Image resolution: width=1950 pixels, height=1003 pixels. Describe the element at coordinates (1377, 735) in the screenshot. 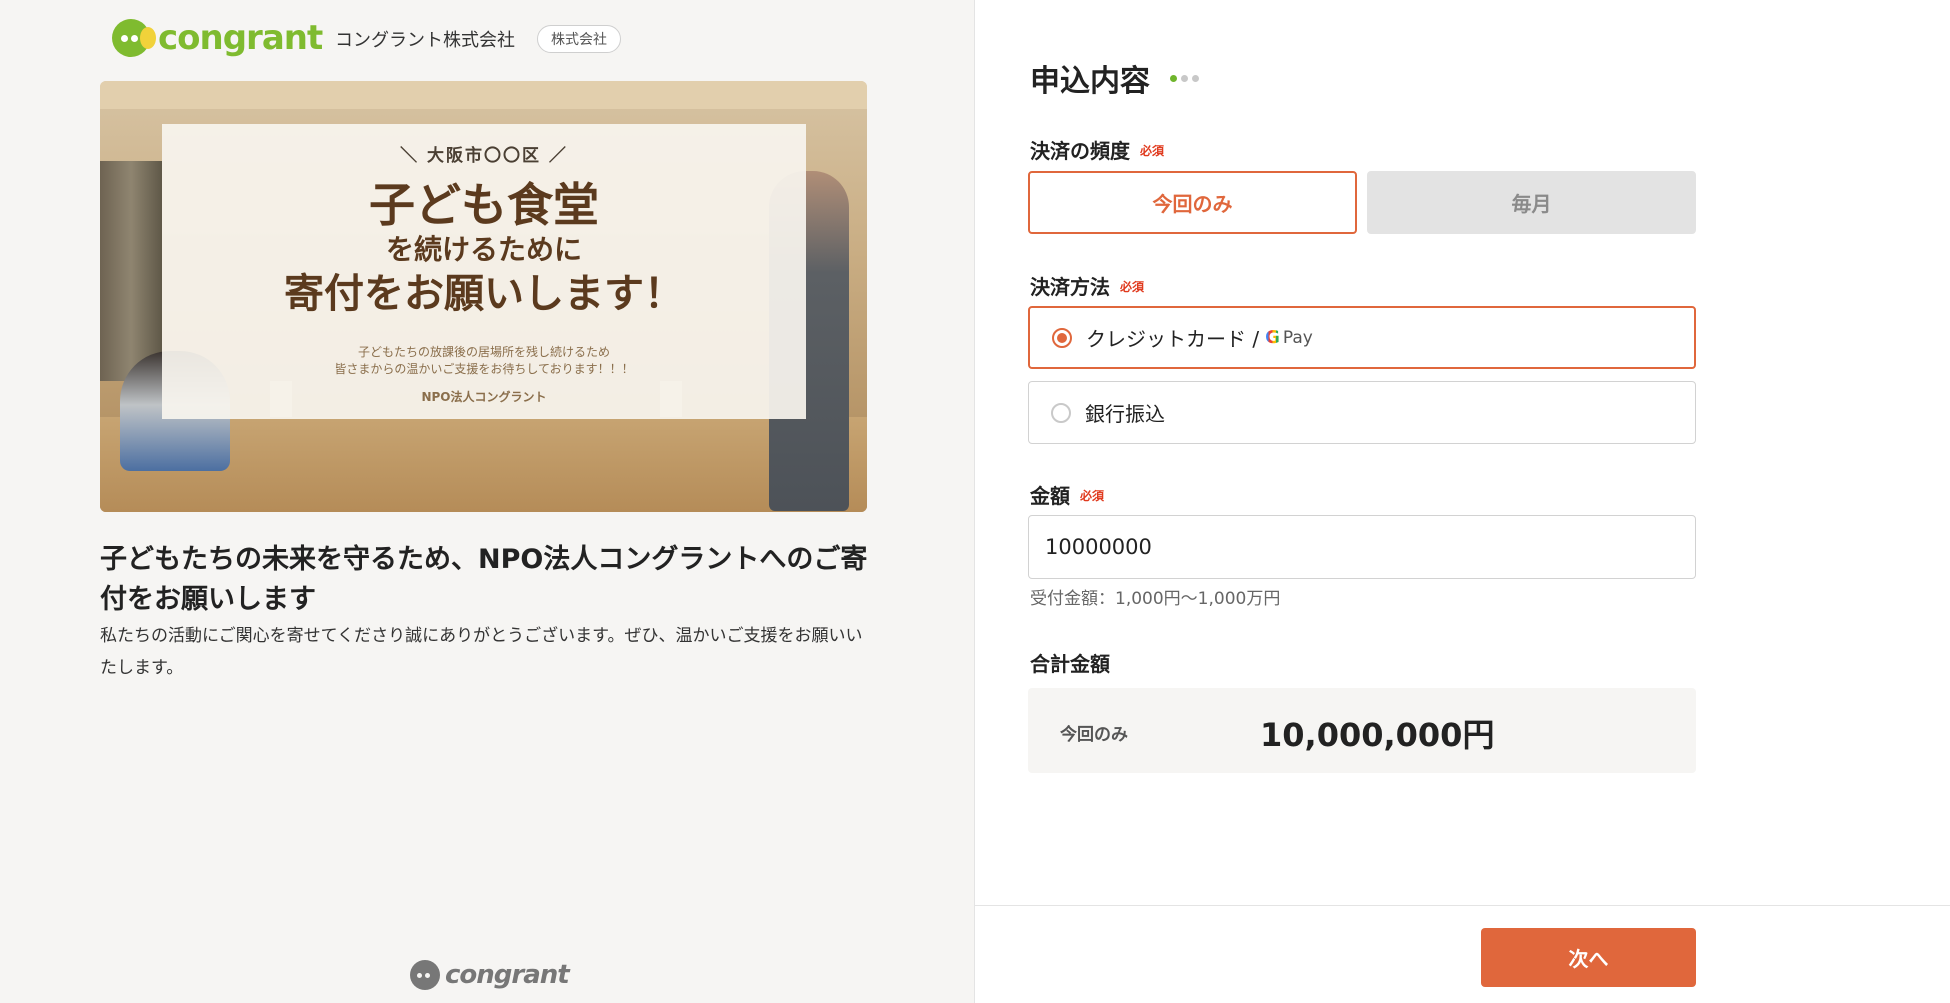

I see `total-amount: 10,000,000円` at that location.